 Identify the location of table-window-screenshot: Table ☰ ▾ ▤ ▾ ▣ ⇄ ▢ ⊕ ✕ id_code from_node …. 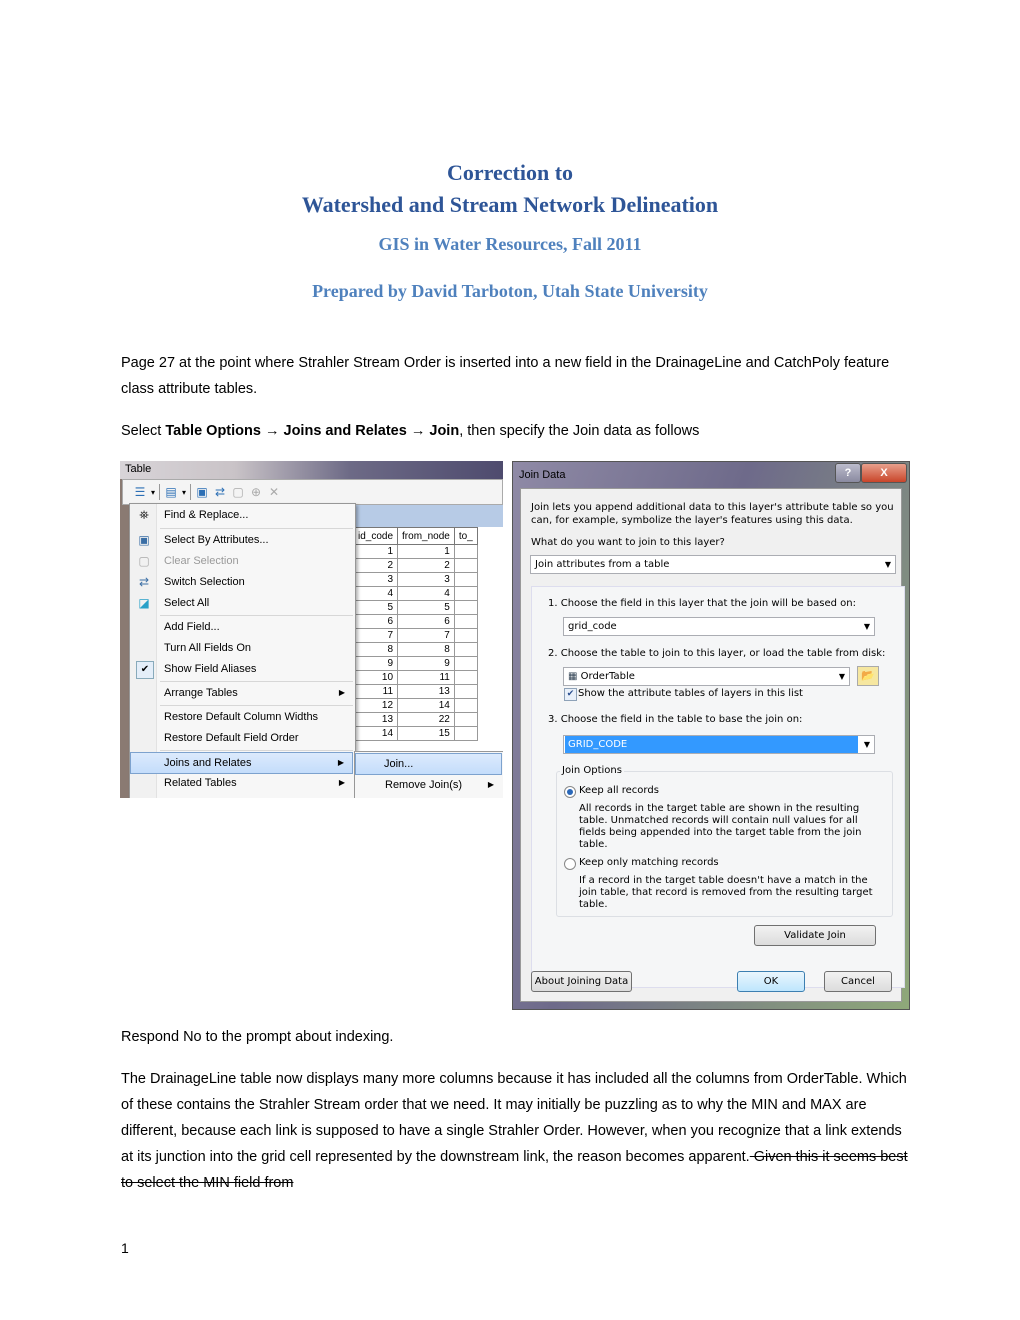
(311, 629).